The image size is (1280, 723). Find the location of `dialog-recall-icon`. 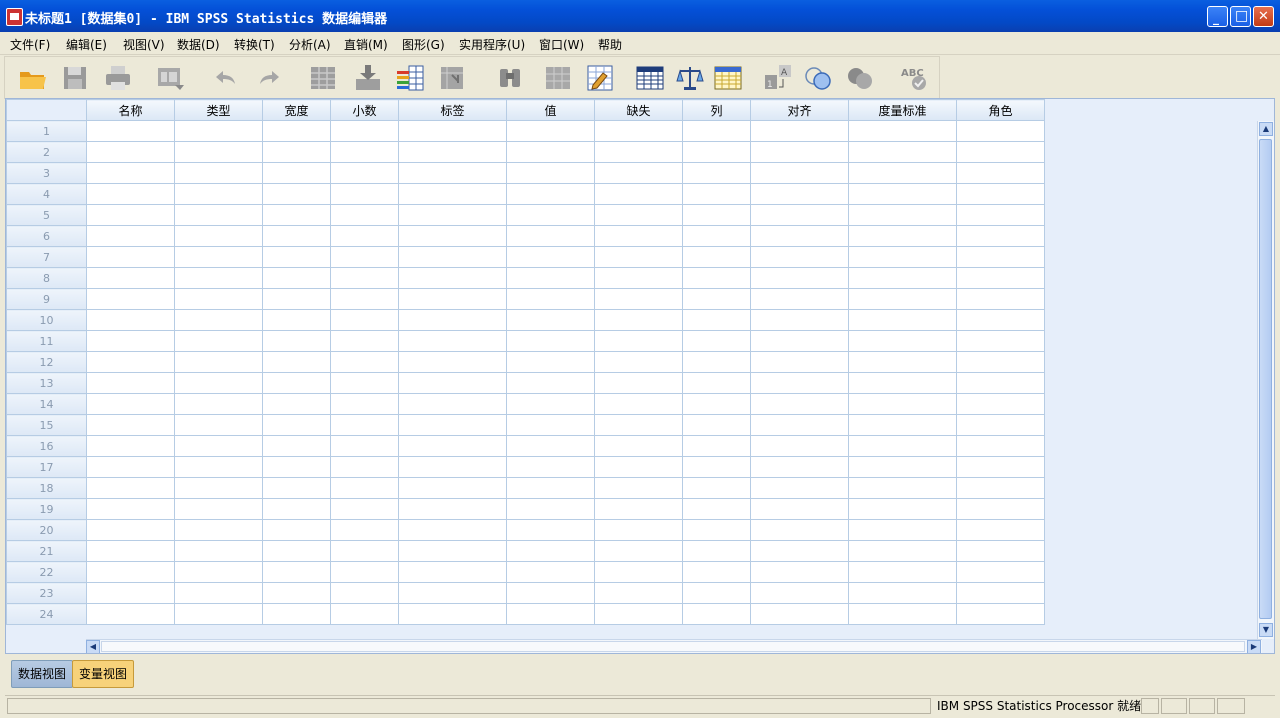

dialog-recall-icon is located at coordinates (170, 78).